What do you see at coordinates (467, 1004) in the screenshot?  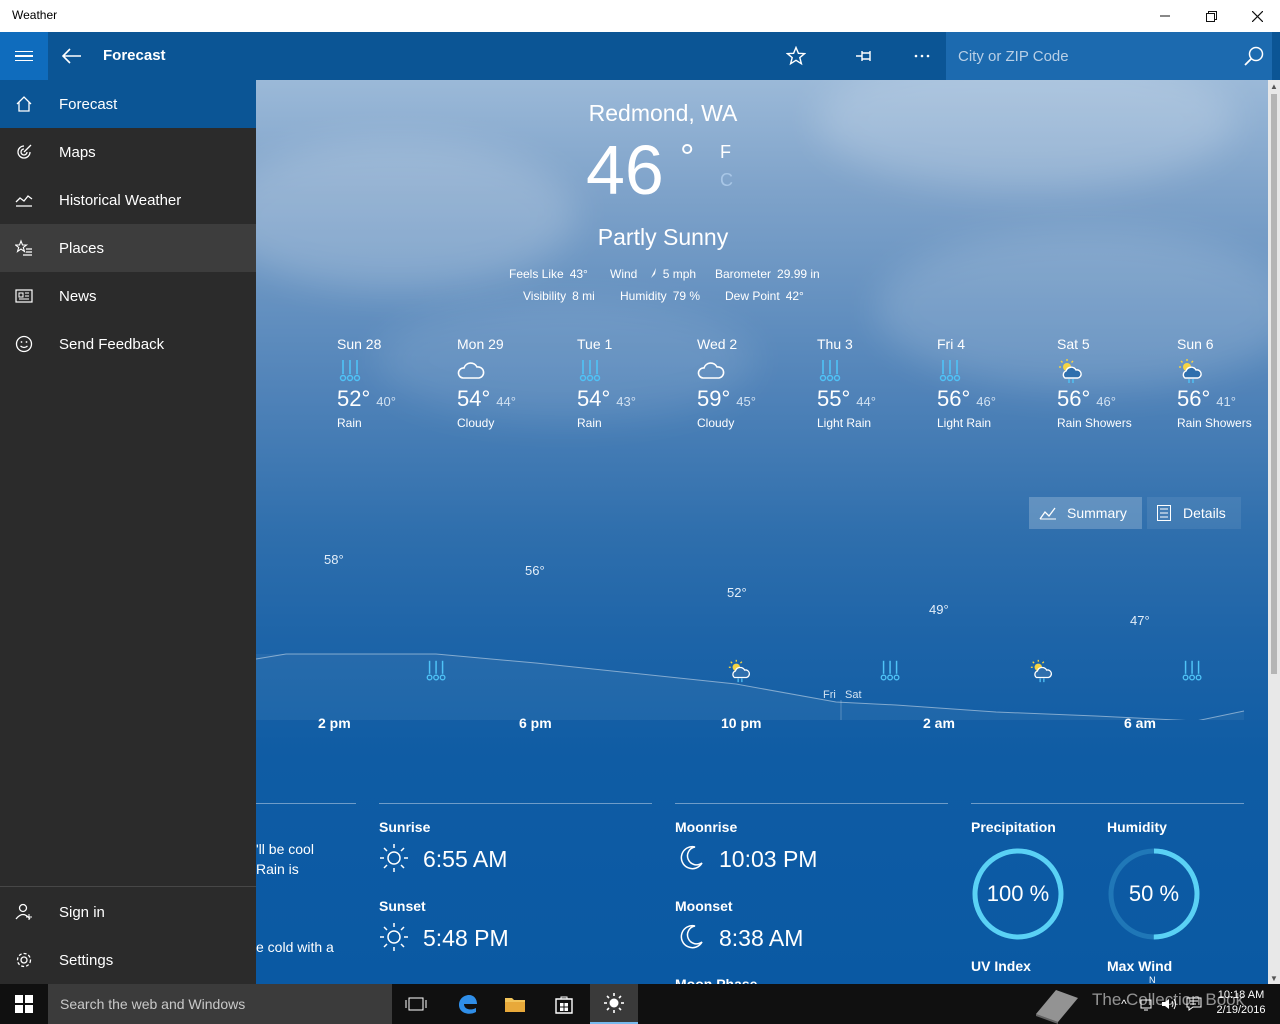 I see `edge-browser-button` at bounding box center [467, 1004].